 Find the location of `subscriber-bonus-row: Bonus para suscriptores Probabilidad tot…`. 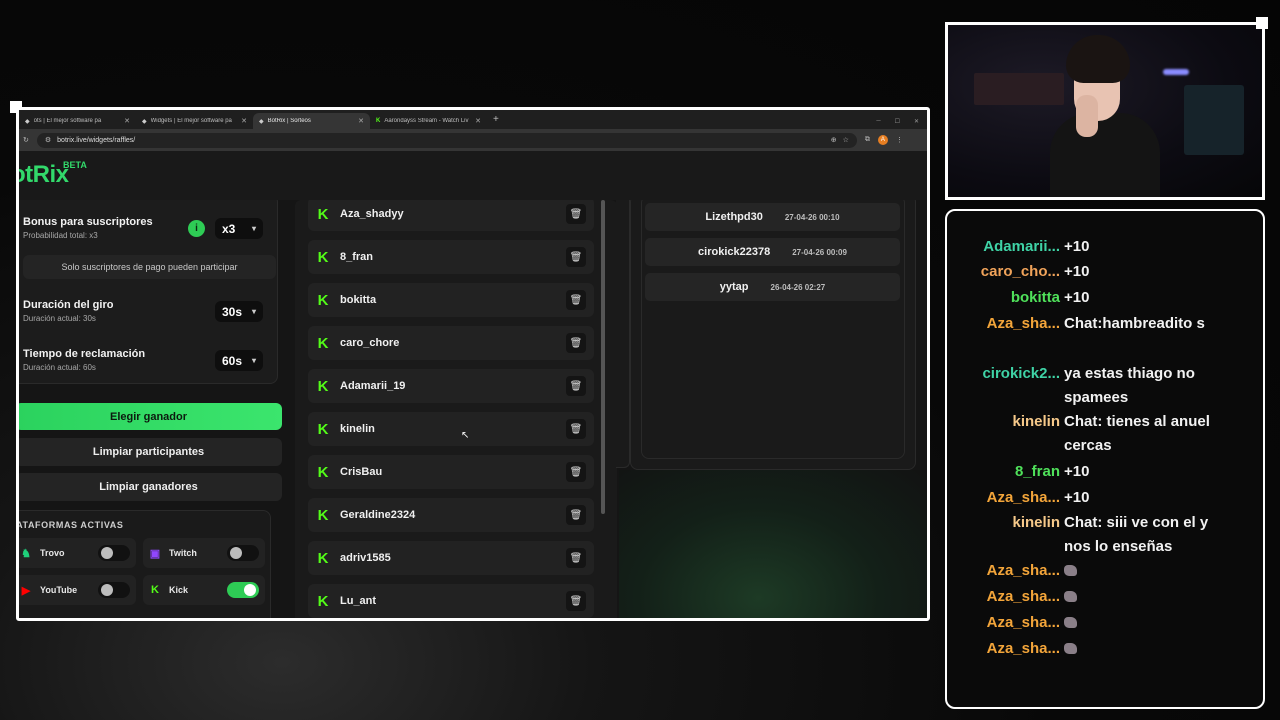

subscriber-bonus-row: Bonus para suscriptores Probabilidad tot… is located at coordinates (148, 228).